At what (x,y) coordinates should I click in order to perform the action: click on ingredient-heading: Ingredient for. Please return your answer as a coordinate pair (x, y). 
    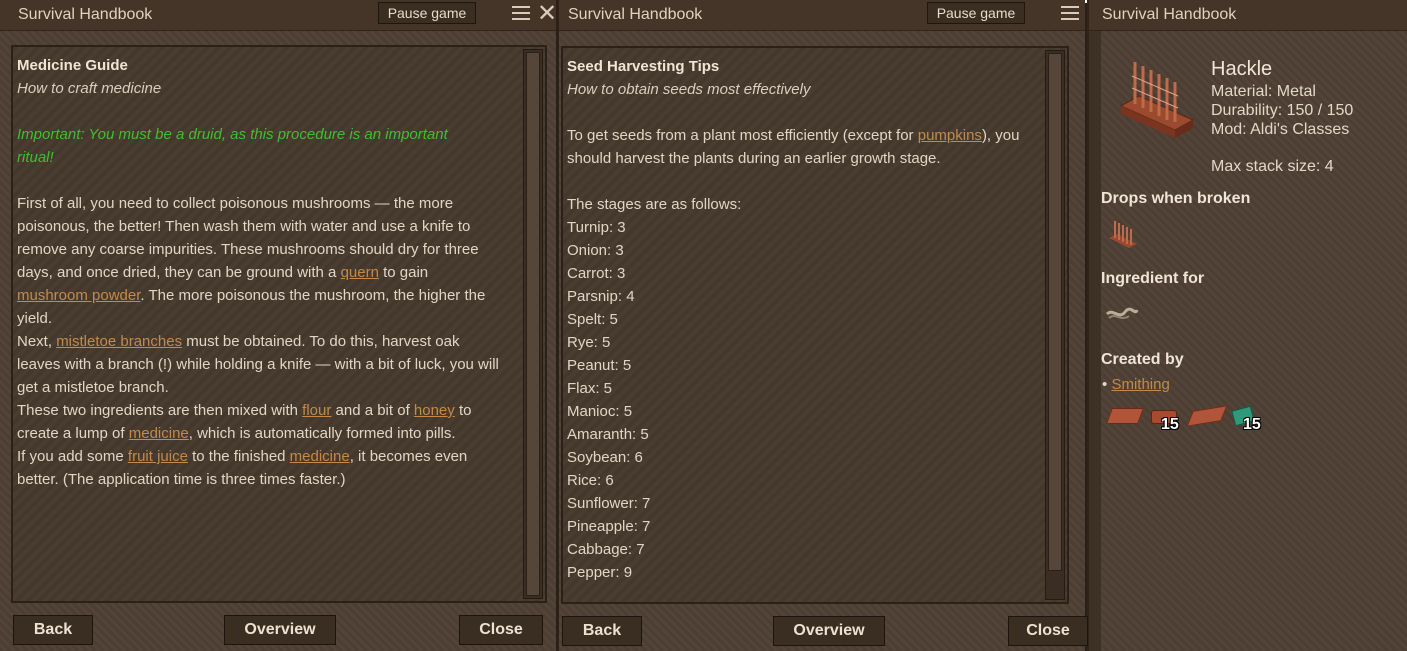
    Looking at the image, I should click on (1153, 278).